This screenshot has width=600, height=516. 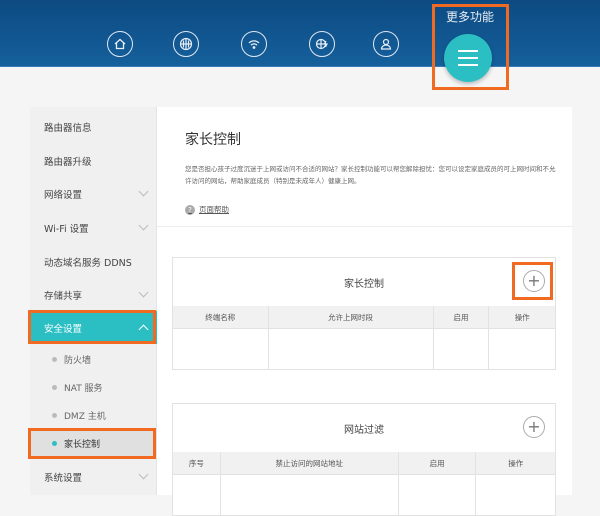 I want to click on sidebar-item-label: 系统设置, so click(x=63, y=478).